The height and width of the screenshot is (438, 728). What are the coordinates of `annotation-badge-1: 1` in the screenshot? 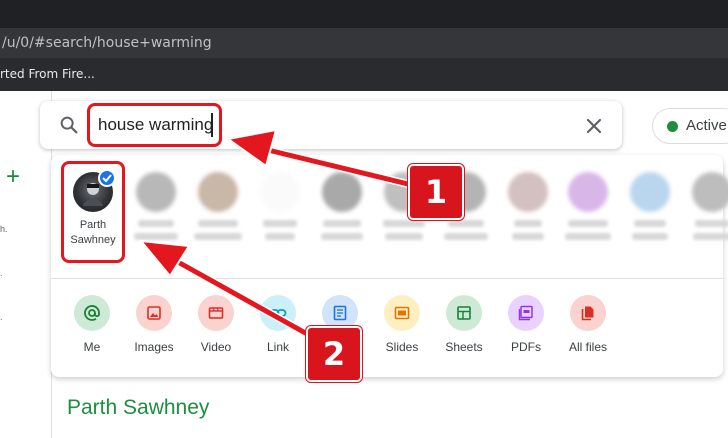 It's located at (436, 192).